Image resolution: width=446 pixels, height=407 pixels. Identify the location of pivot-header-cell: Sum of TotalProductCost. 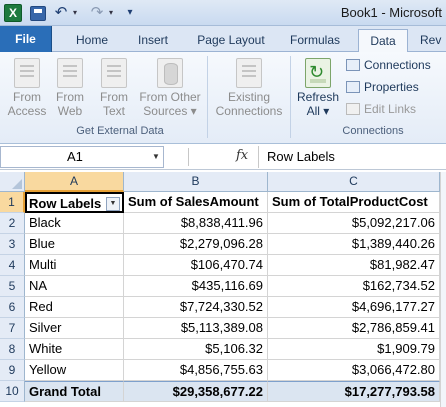
(354, 202).